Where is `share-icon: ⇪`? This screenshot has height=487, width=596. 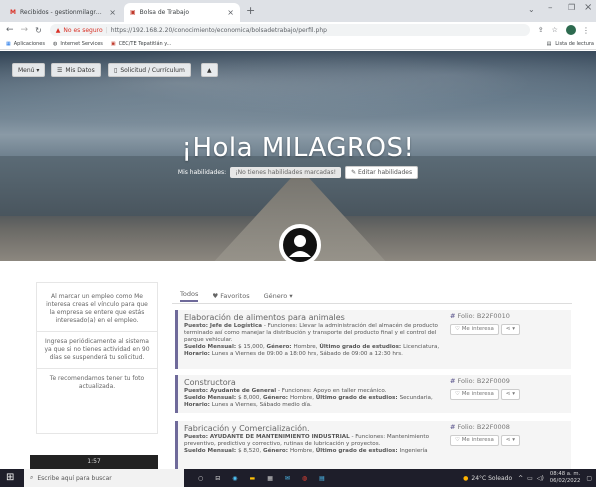 share-icon: ⇪ is located at coordinates (541, 30).